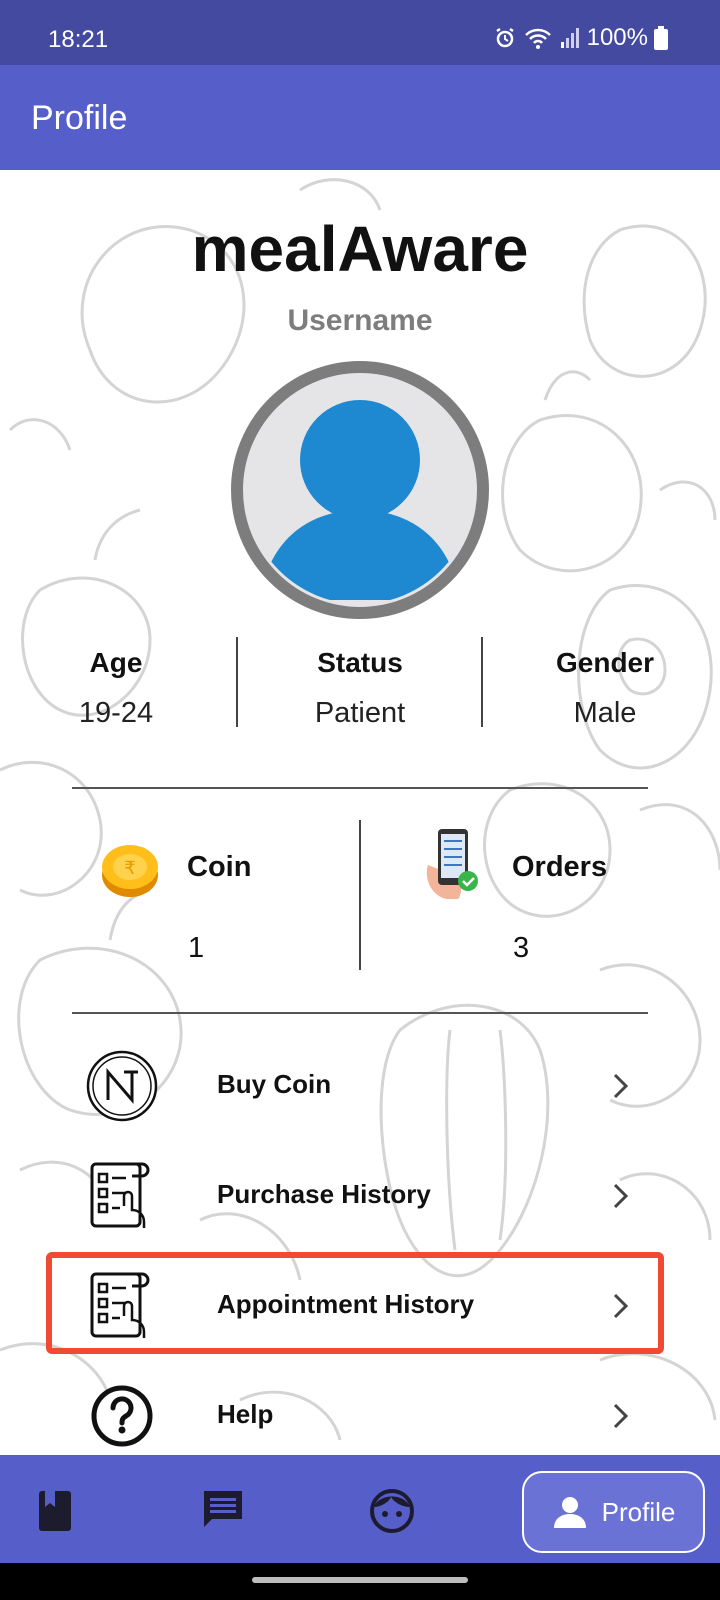 Image resolution: width=720 pixels, height=1600 pixels. I want to click on status-bar: 18:21 100%, so click(360, 32).